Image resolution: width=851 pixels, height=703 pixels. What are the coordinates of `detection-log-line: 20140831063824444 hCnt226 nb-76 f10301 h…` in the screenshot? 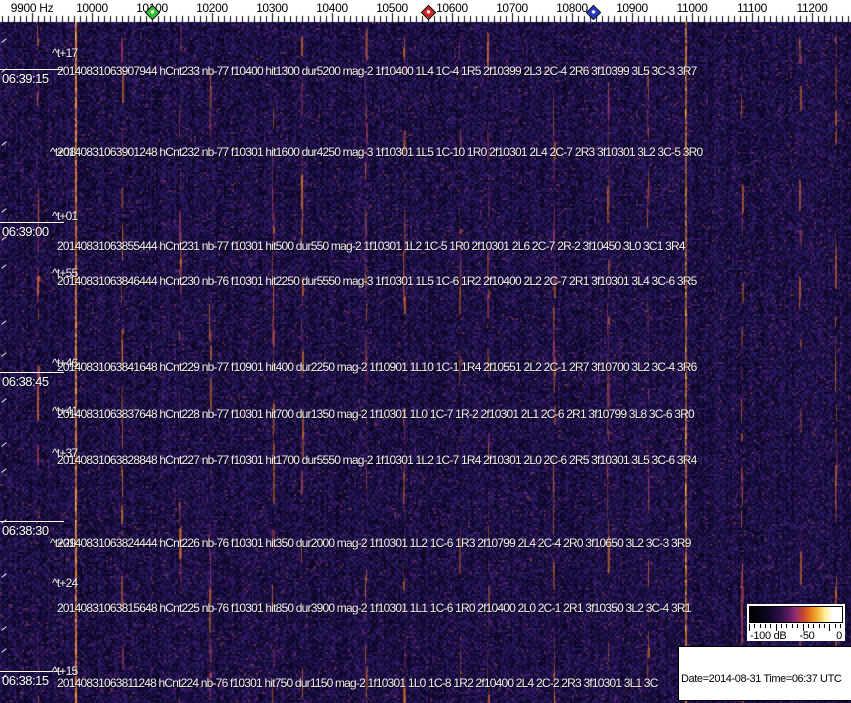 It's located at (374, 543).